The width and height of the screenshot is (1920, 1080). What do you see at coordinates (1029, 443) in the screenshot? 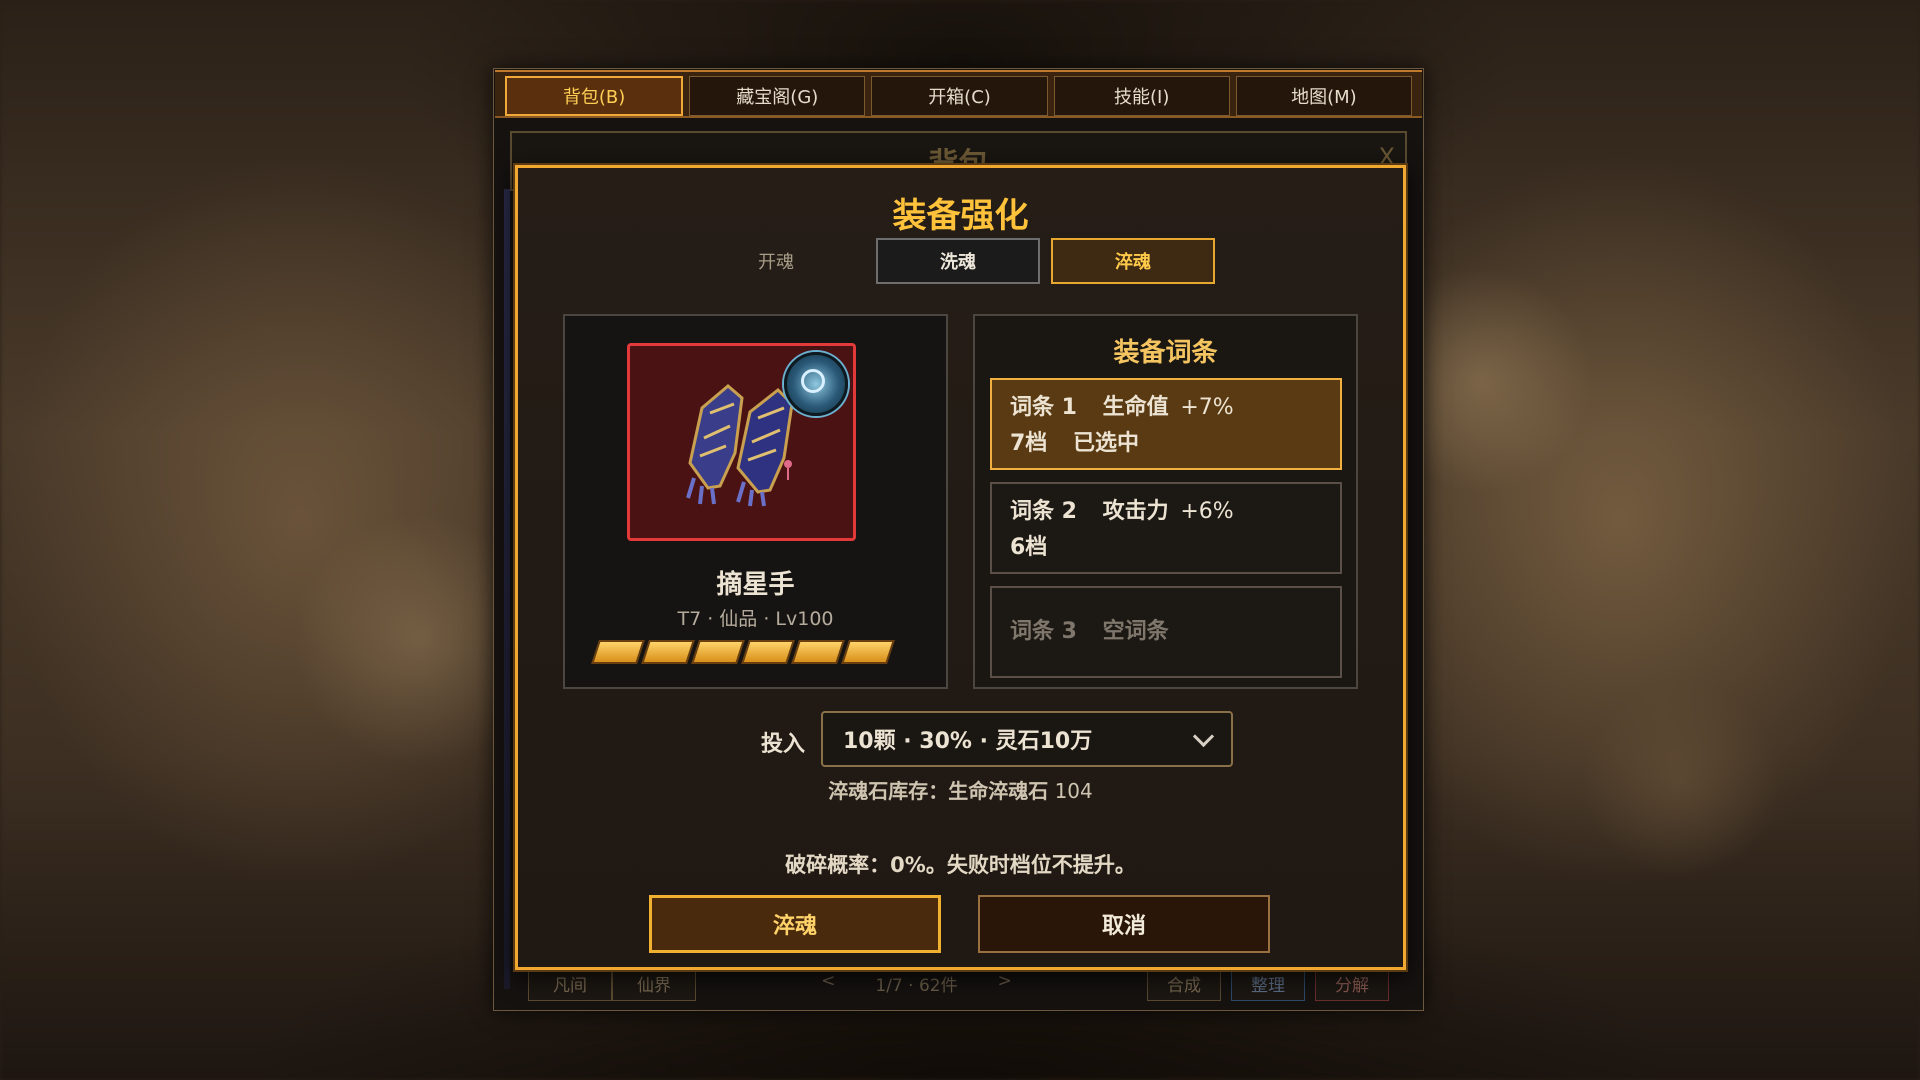
I see `affix-tier: 7档` at bounding box center [1029, 443].